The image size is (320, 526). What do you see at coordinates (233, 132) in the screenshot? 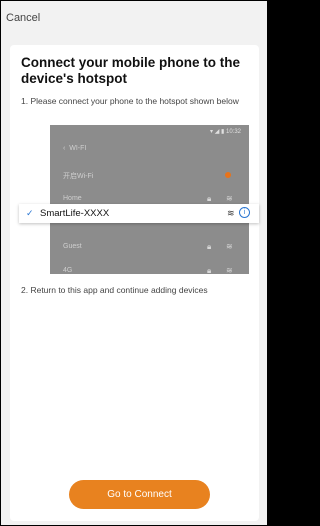
I see `status-time: 10:32` at bounding box center [233, 132].